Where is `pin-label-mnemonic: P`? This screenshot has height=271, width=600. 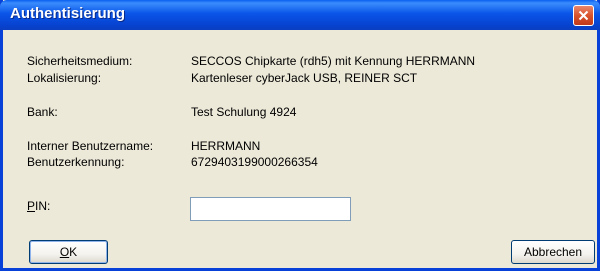
pin-label-mnemonic: P is located at coordinates (31, 206).